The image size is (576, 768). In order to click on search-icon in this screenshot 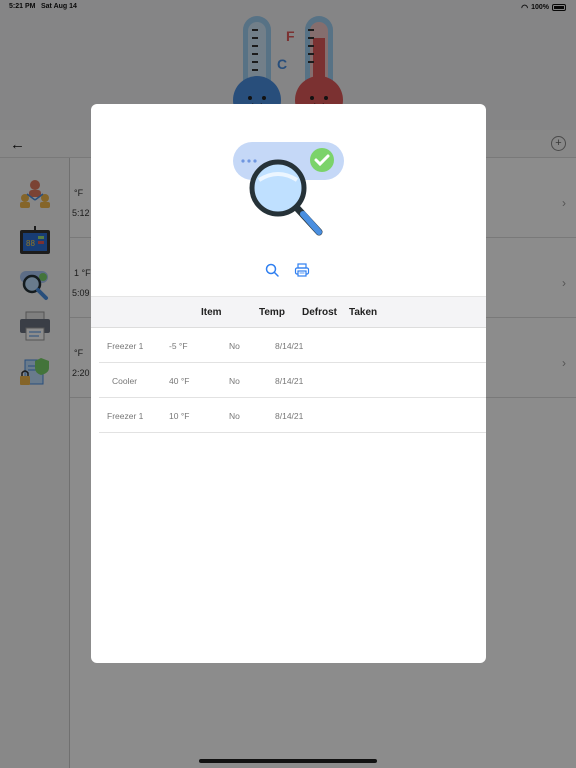, I will do `click(272, 270)`.